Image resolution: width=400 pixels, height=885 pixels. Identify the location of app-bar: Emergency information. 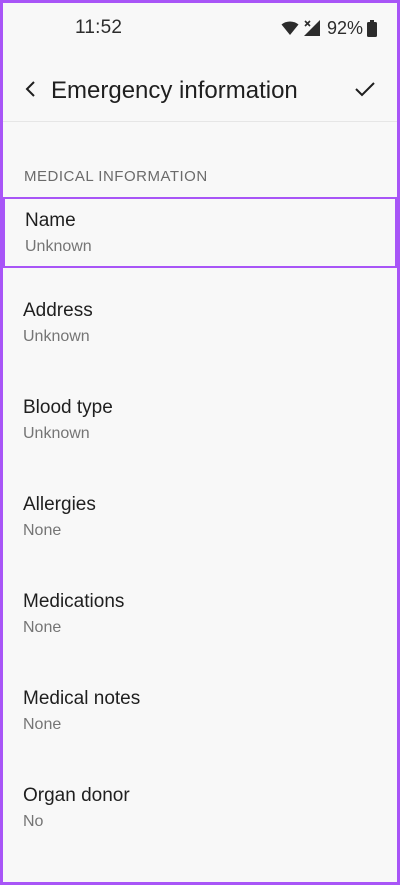
(200, 88).